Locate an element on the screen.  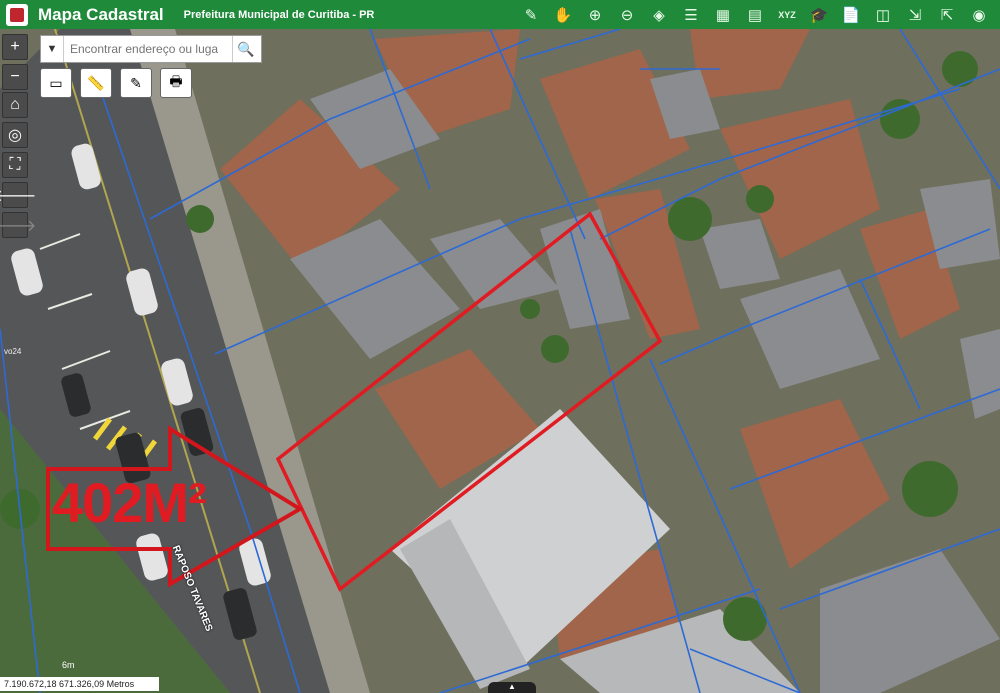
search-box: ▼ 🔍 is located at coordinates (151, 49).